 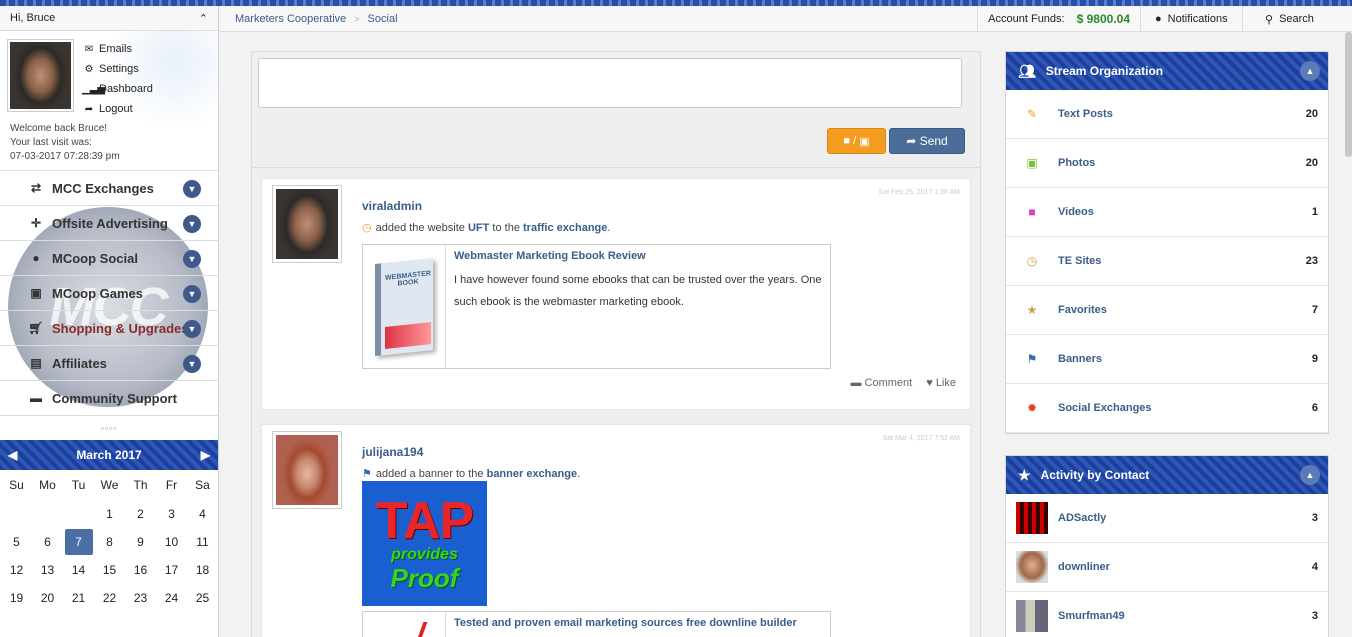 What do you see at coordinates (1167, 408) in the screenshot?
I see `stream-filter-social-exchanges: ✹ Social Exchanges 6` at bounding box center [1167, 408].